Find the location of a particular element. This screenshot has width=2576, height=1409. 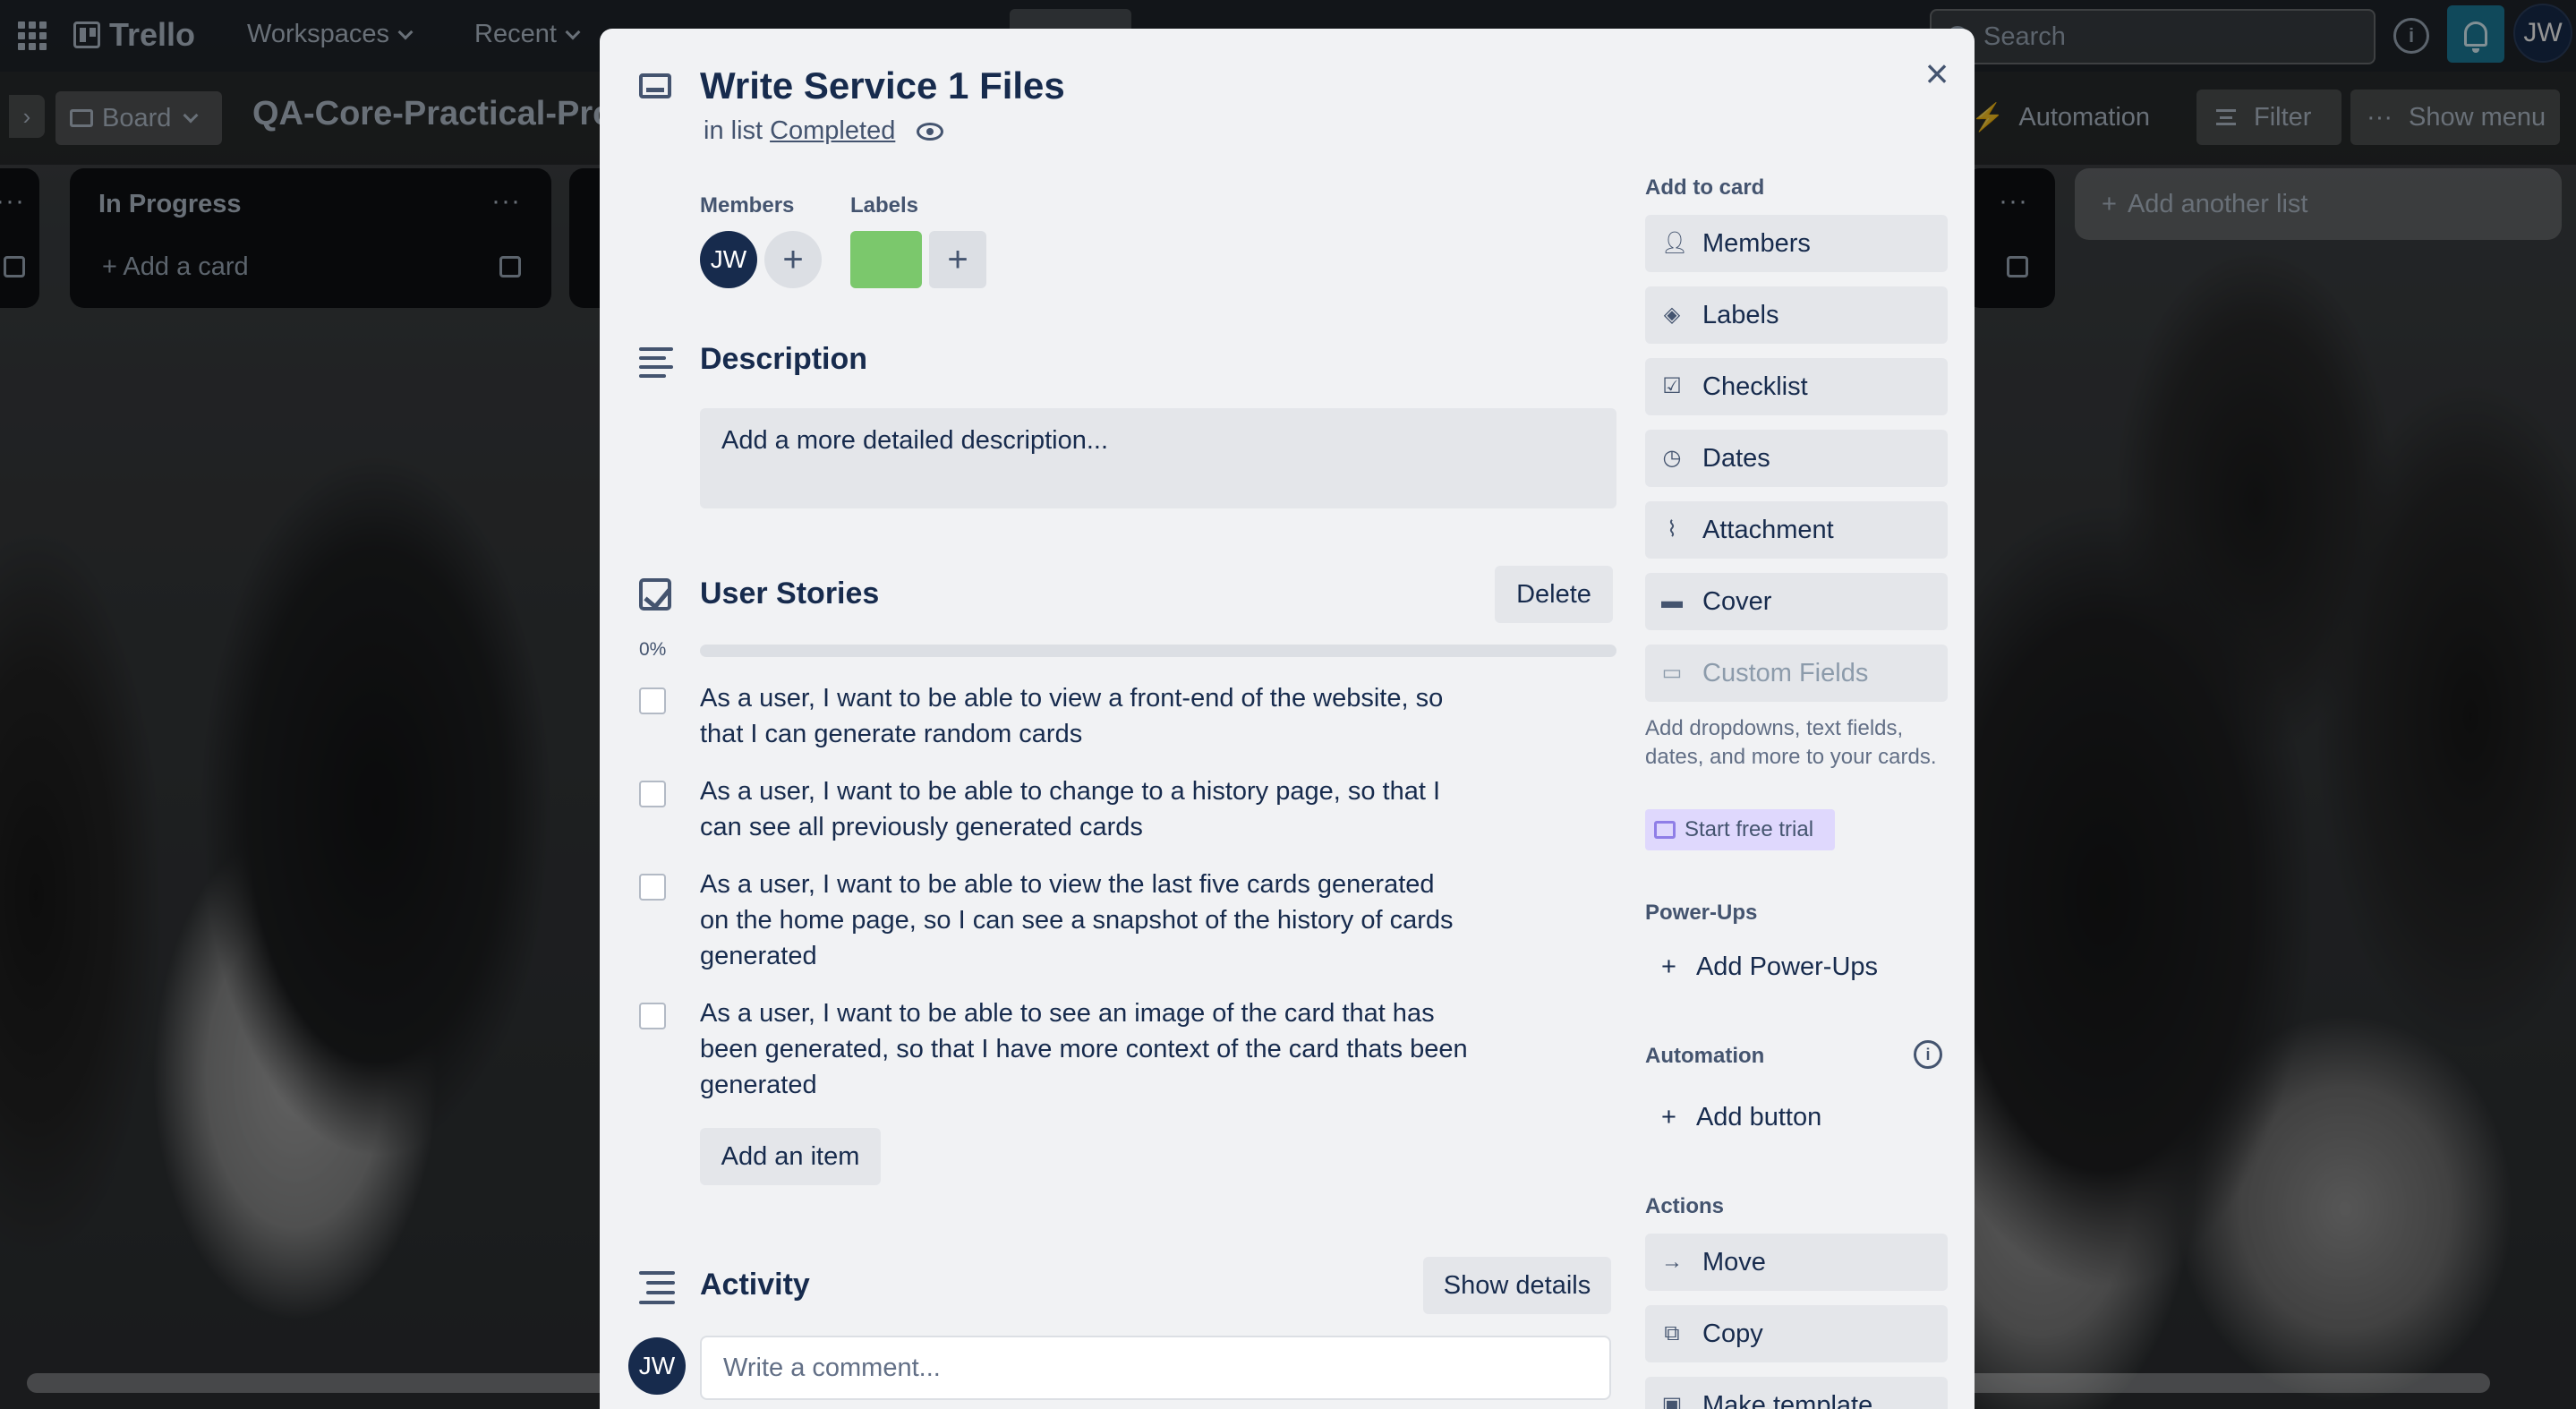

make-template-button: ▣ Make template is located at coordinates (1796, 1393).